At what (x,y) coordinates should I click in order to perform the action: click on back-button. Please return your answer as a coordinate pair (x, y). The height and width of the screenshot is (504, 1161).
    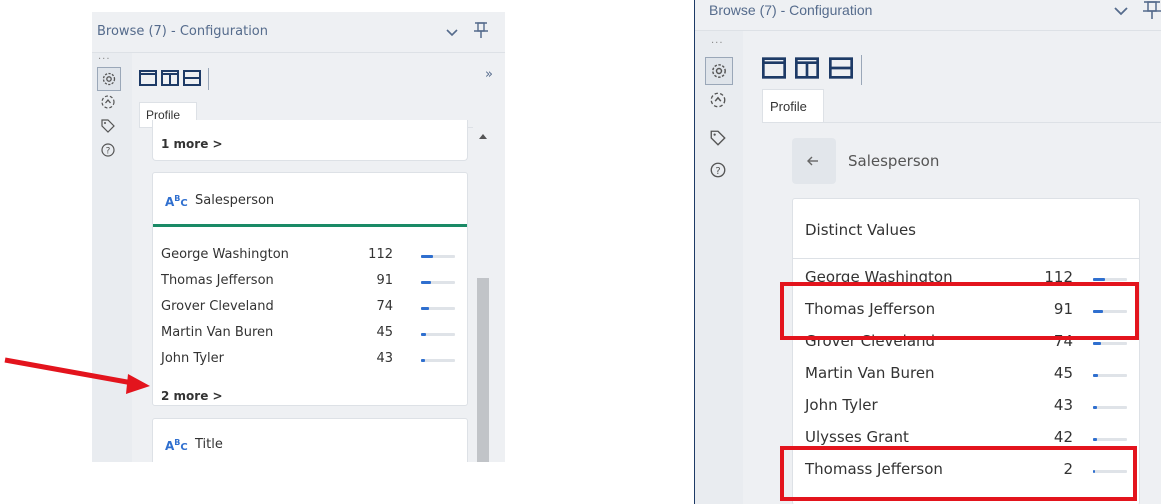
    Looking at the image, I should click on (814, 161).